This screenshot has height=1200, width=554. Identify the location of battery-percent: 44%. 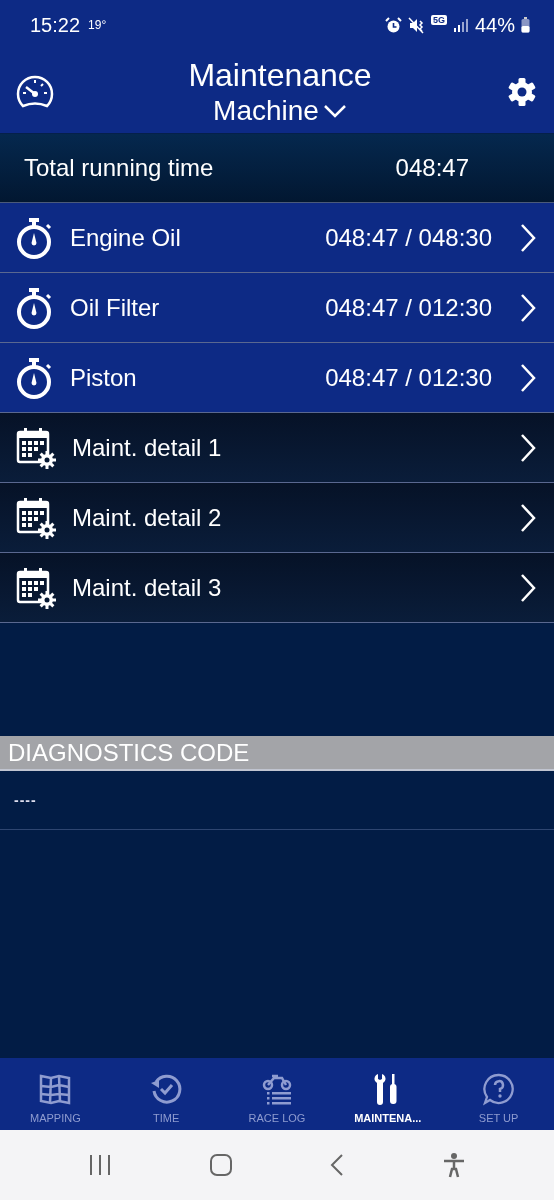
(494, 25).